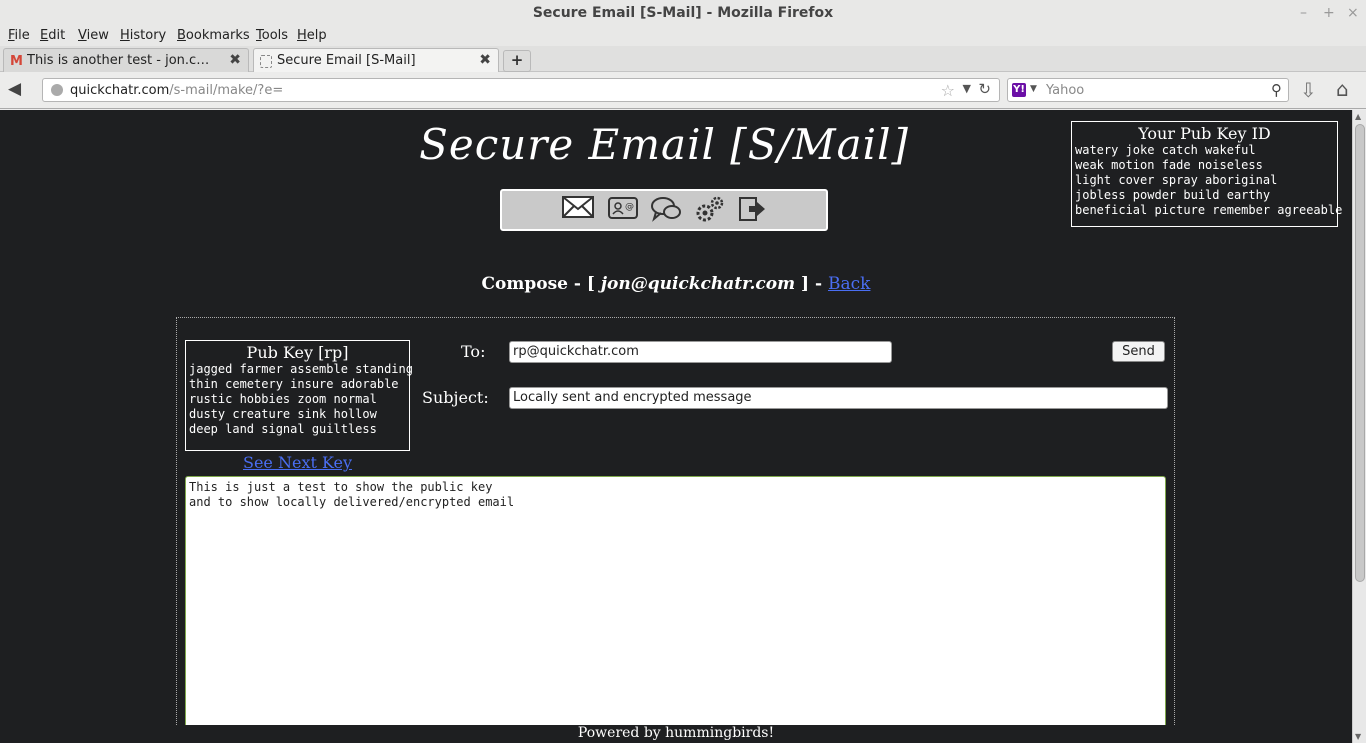 This screenshot has width=1366, height=743. What do you see at coordinates (753, 210) in the screenshot?
I see `logout-icon` at bounding box center [753, 210].